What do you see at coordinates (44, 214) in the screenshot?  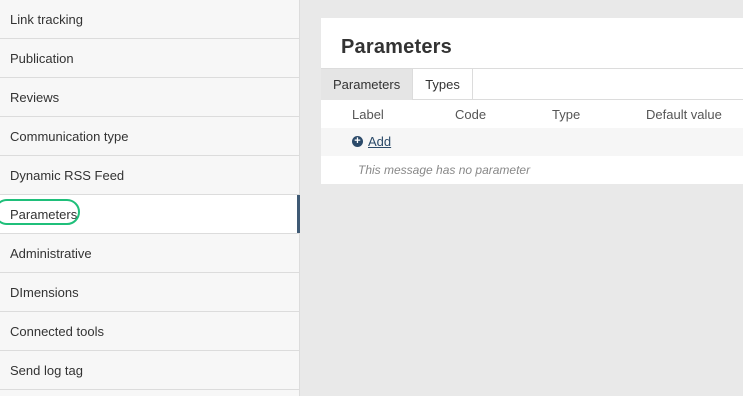 I see `sidebar-item-label: Parameters` at bounding box center [44, 214].